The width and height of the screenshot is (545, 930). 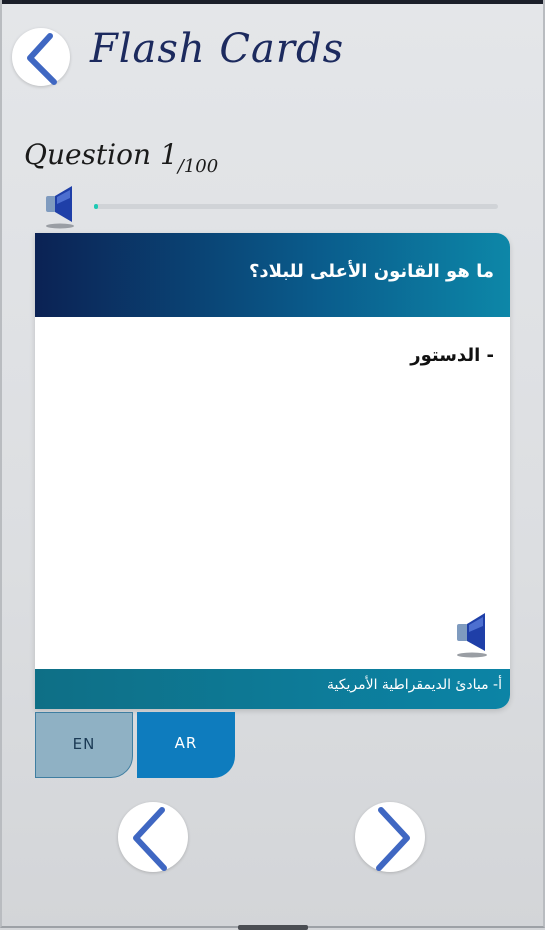 What do you see at coordinates (198, 166) in the screenshot?
I see `question-total: /100` at bounding box center [198, 166].